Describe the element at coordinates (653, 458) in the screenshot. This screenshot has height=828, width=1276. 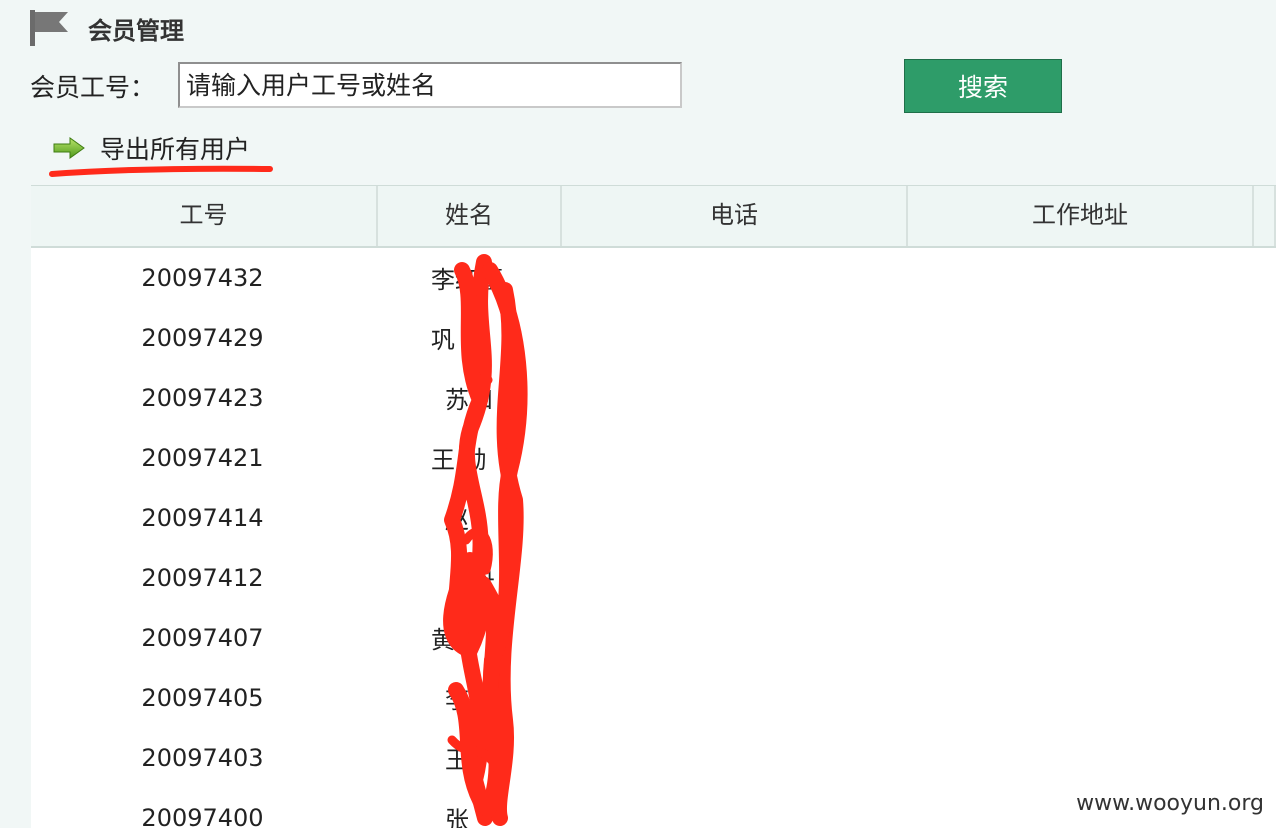
I see `table-row: 20097421 王 勋` at that location.